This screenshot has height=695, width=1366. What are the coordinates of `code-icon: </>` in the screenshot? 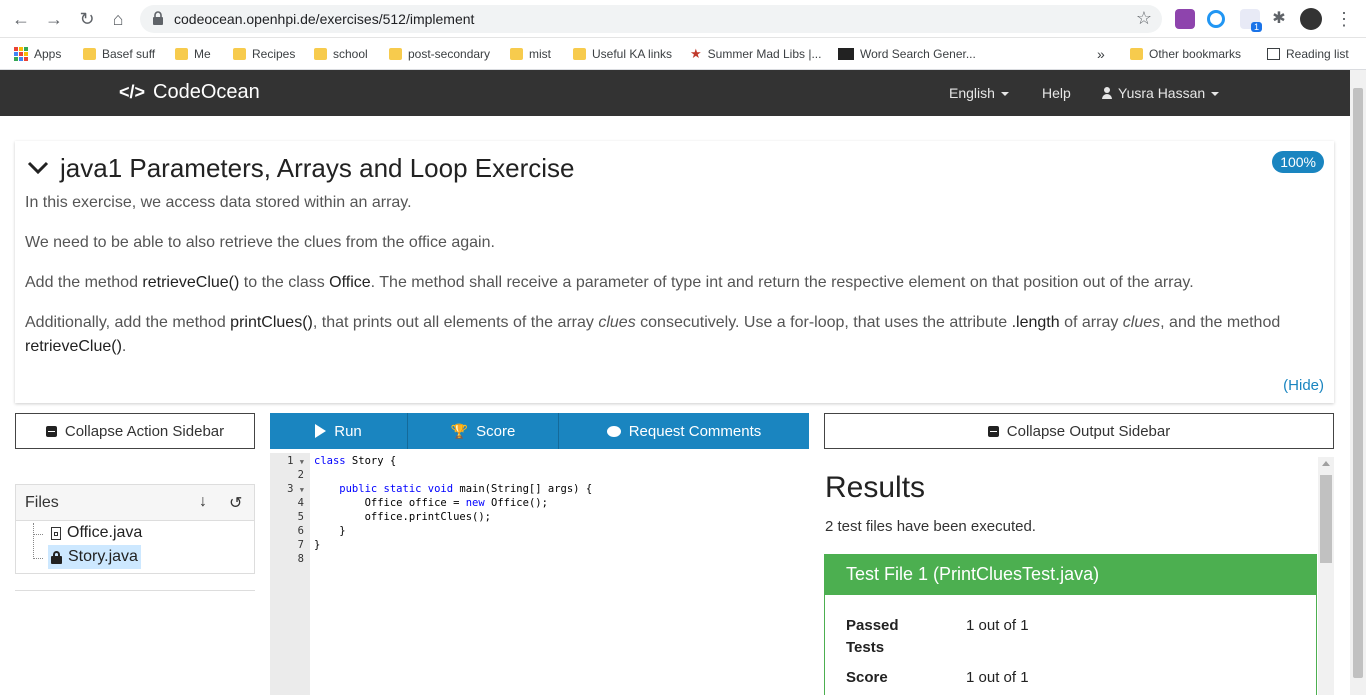 It's located at (132, 92).